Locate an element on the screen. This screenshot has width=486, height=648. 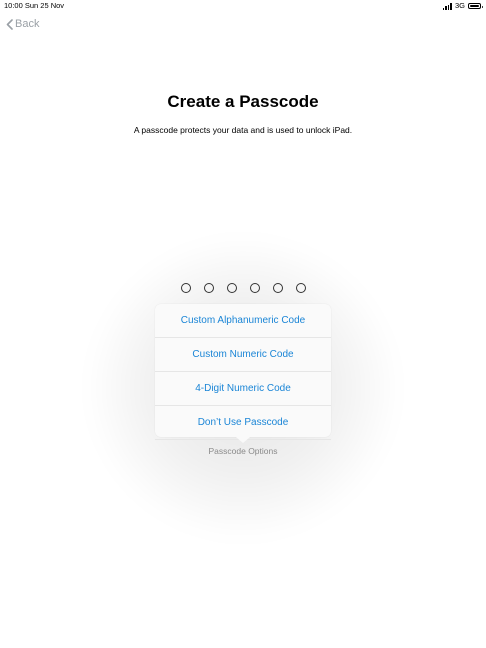
status-indicators: 3G is located at coordinates (462, 6).